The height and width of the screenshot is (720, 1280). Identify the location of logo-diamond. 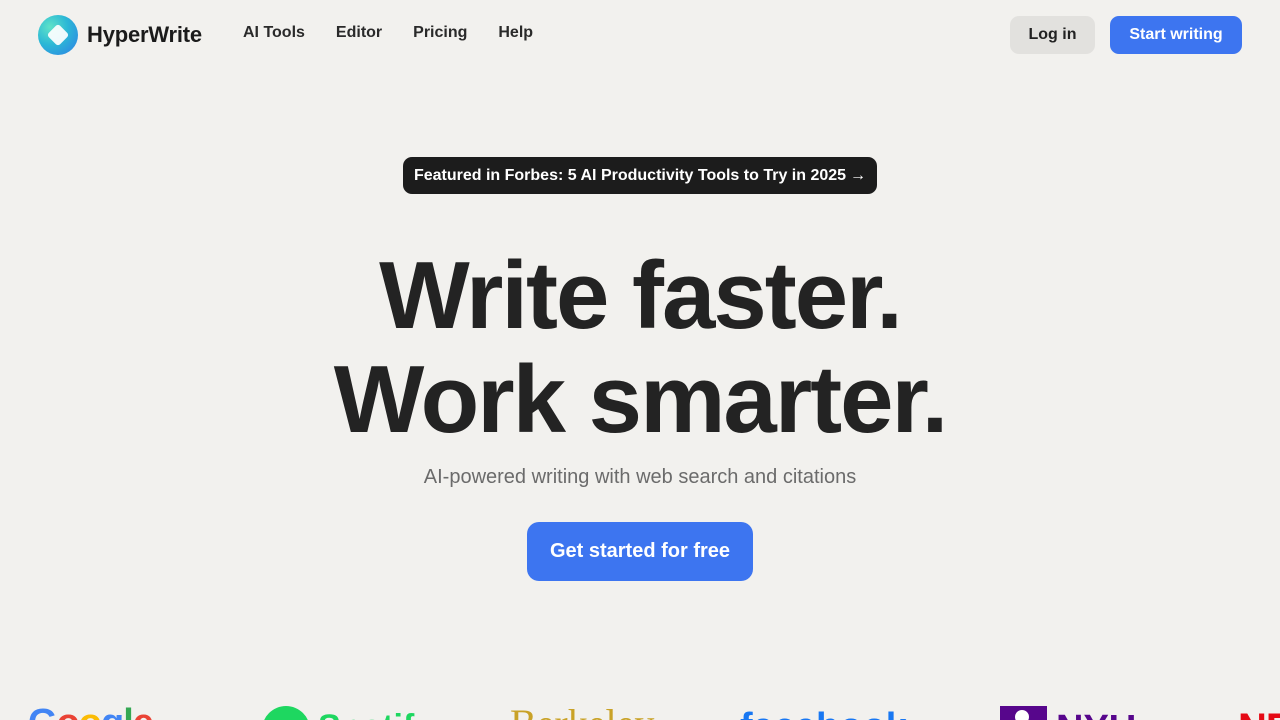
(58, 35).